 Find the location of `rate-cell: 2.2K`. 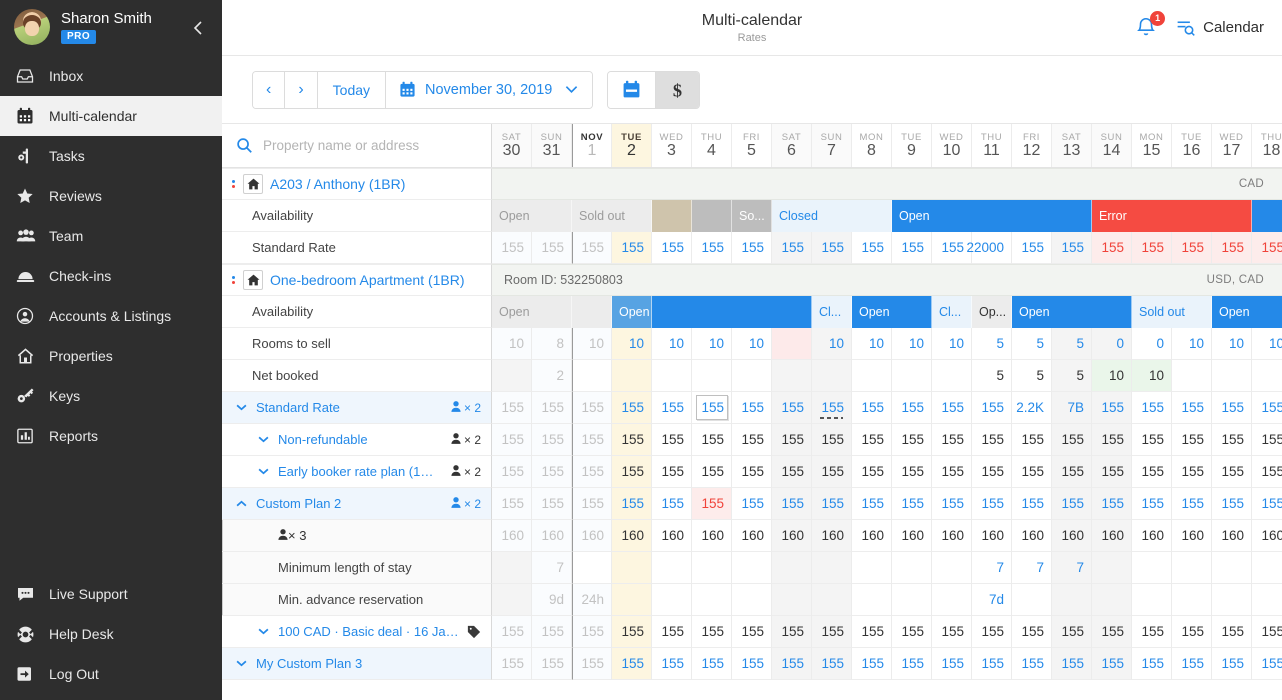

rate-cell: 2.2K is located at coordinates (1032, 408).